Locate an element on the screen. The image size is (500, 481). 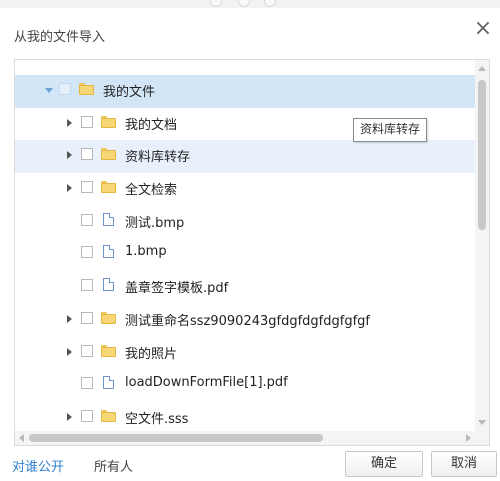
tree-item-label: 空文件.sss is located at coordinates (157, 419).